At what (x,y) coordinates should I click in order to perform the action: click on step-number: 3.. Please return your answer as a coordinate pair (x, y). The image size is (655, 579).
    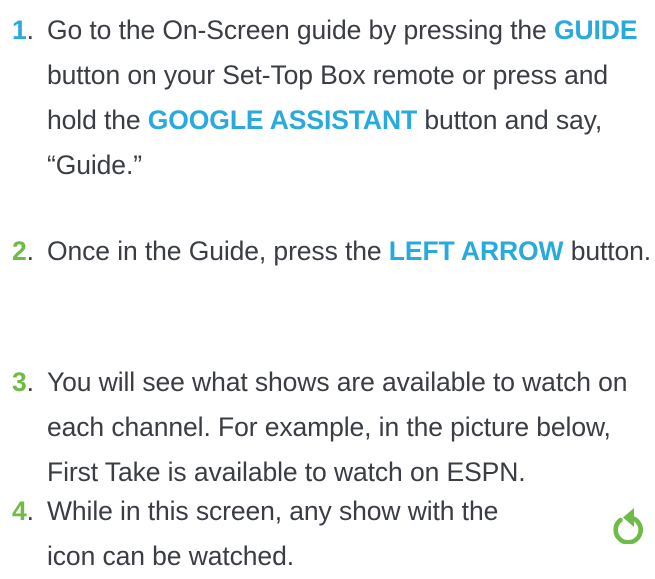
    Looking at the image, I should click on (23, 382).